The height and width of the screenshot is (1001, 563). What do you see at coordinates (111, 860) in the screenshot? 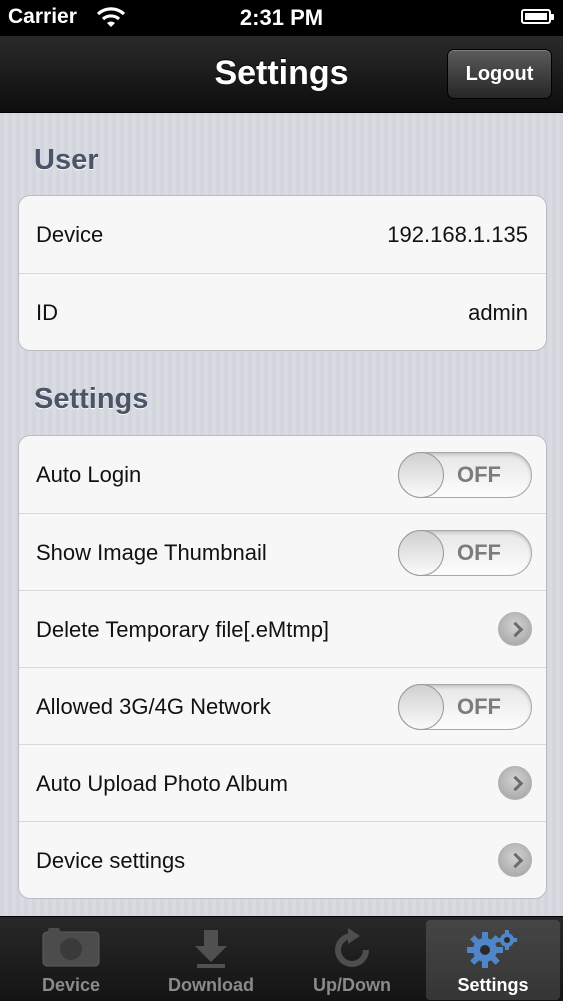
I see `device-settings-label: Device settings` at bounding box center [111, 860].